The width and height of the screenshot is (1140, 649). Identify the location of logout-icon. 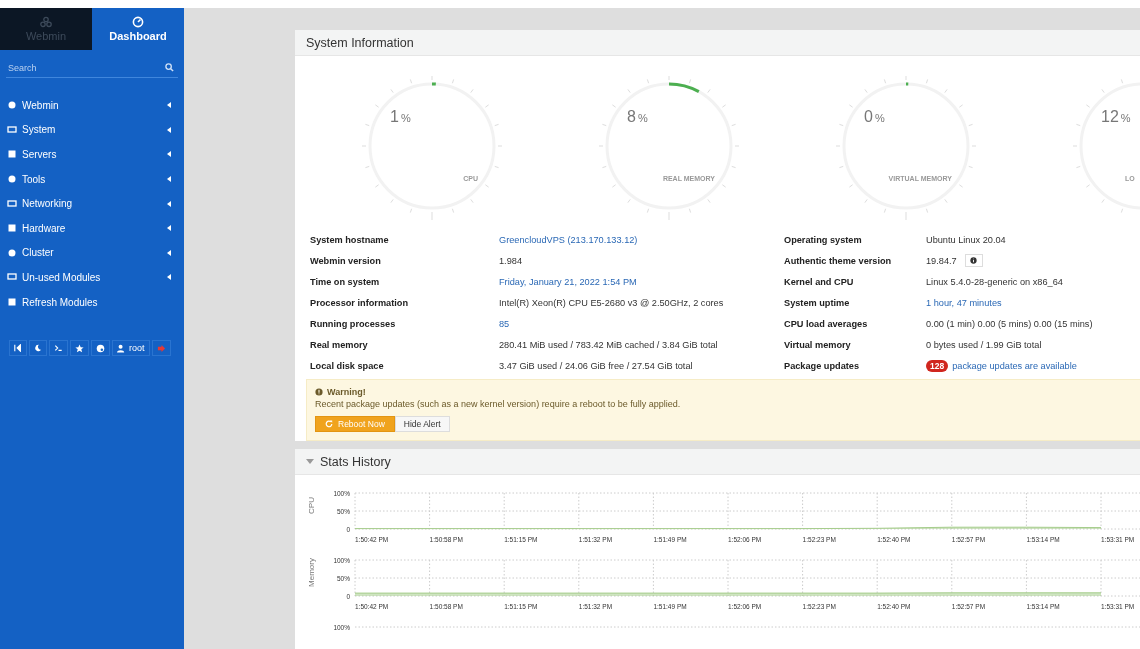
(161, 348).